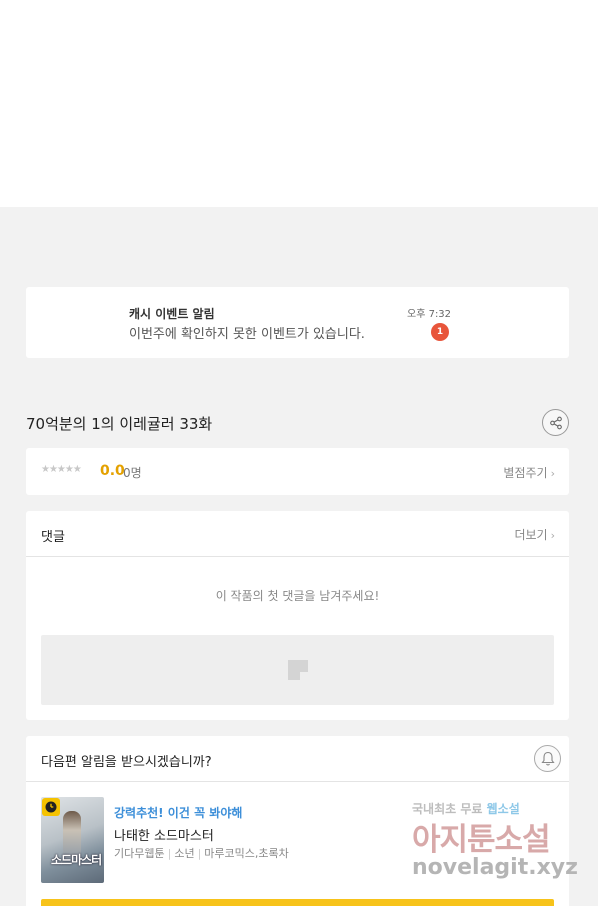 This screenshot has width=598, height=906. I want to click on note-icon, so click(298, 670).